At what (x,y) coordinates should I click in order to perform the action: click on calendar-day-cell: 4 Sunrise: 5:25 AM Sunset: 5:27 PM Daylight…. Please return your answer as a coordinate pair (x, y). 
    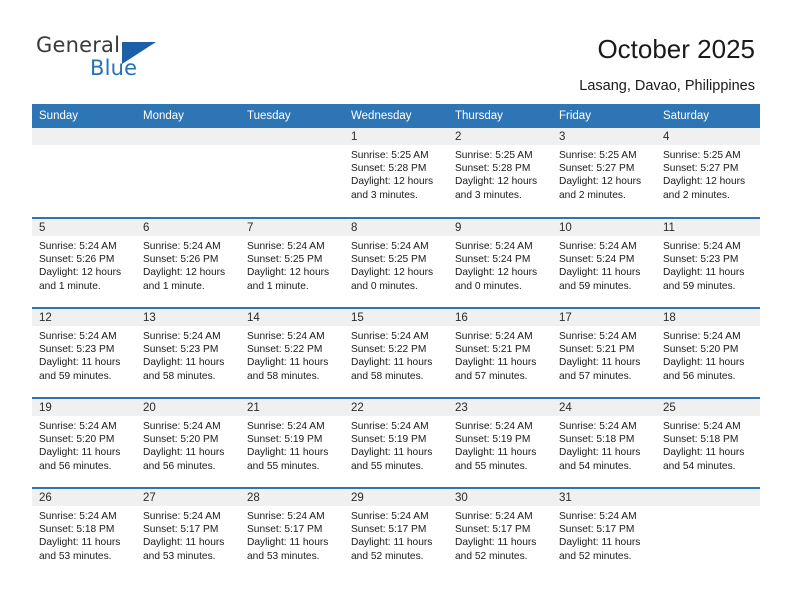
    Looking at the image, I should click on (708, 173).